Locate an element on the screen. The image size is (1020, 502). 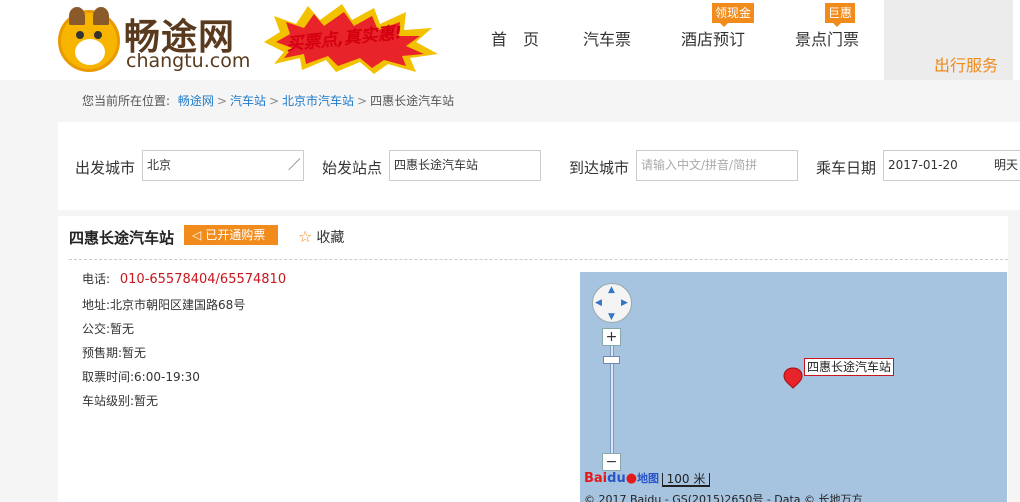
start-station-label: 始发站点 is located at coordinates (352, 168).